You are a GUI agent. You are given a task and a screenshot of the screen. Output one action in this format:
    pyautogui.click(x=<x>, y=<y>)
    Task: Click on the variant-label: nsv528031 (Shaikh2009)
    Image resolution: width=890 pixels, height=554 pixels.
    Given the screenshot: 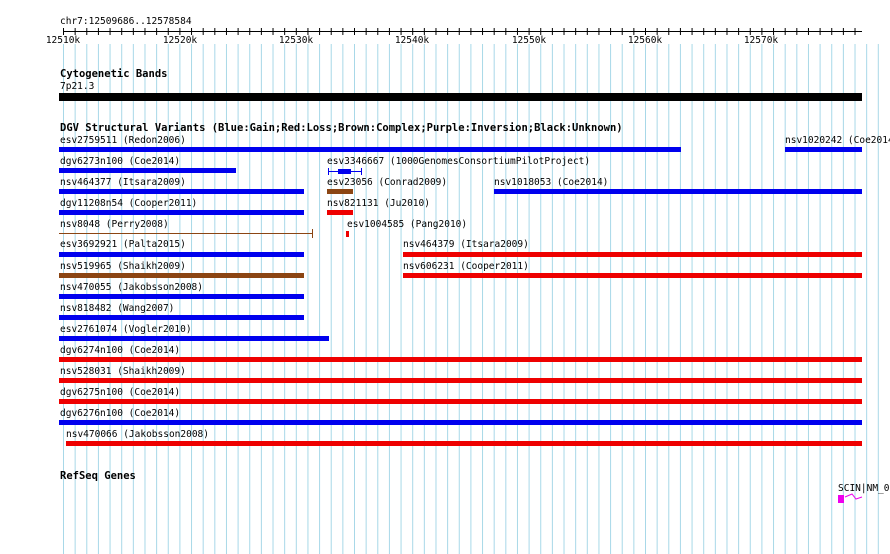 What is the action you would take?
    pyautogui.click(x=123, y=371)
    